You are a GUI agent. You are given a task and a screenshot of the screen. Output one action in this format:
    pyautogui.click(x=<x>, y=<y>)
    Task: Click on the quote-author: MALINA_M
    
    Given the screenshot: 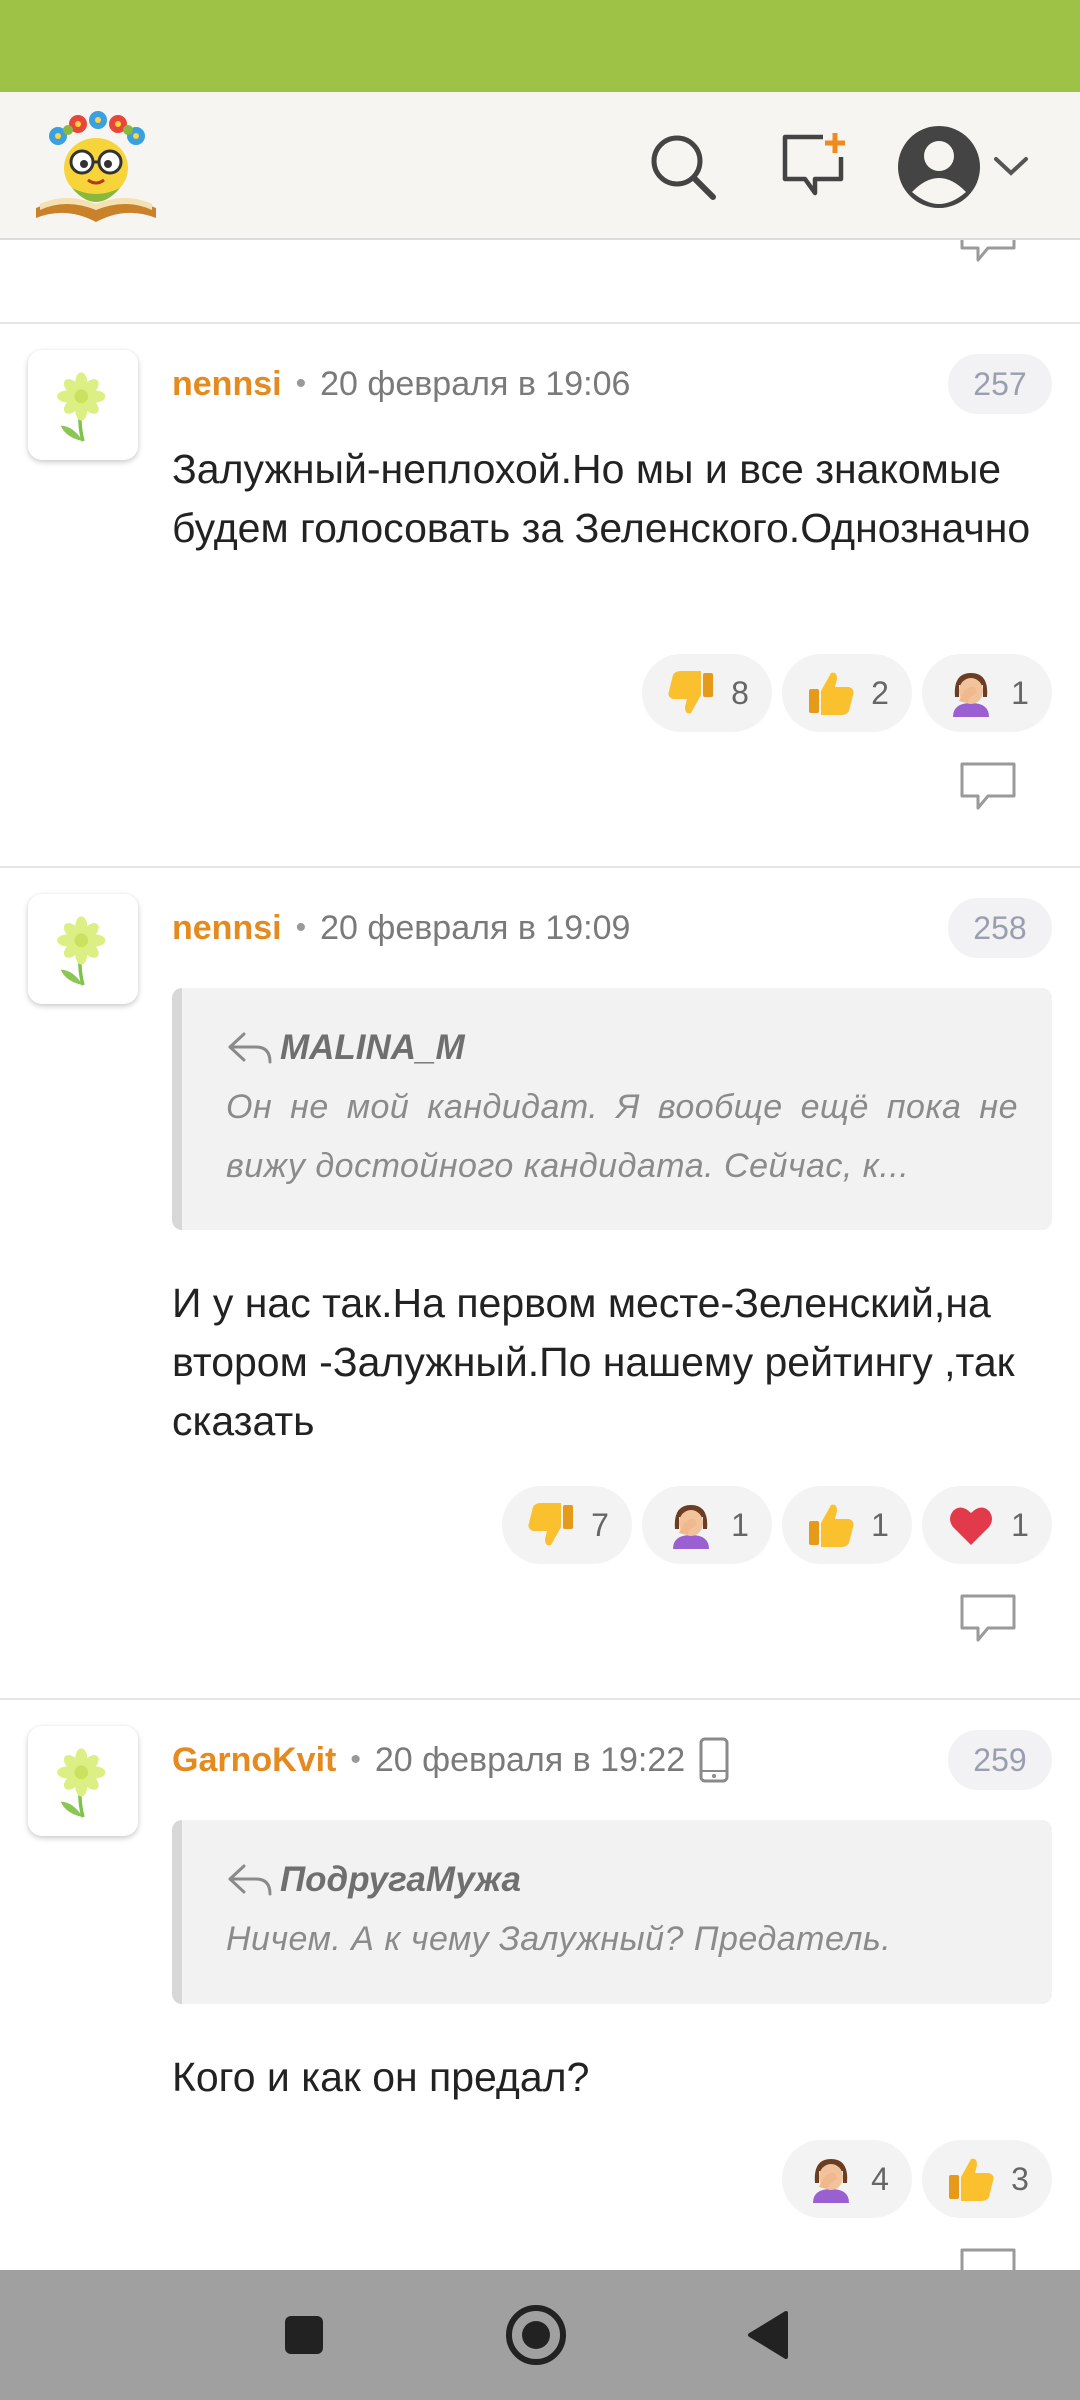 What is the action you would take?
    pyautogui.click(x=372, y=1047)
    